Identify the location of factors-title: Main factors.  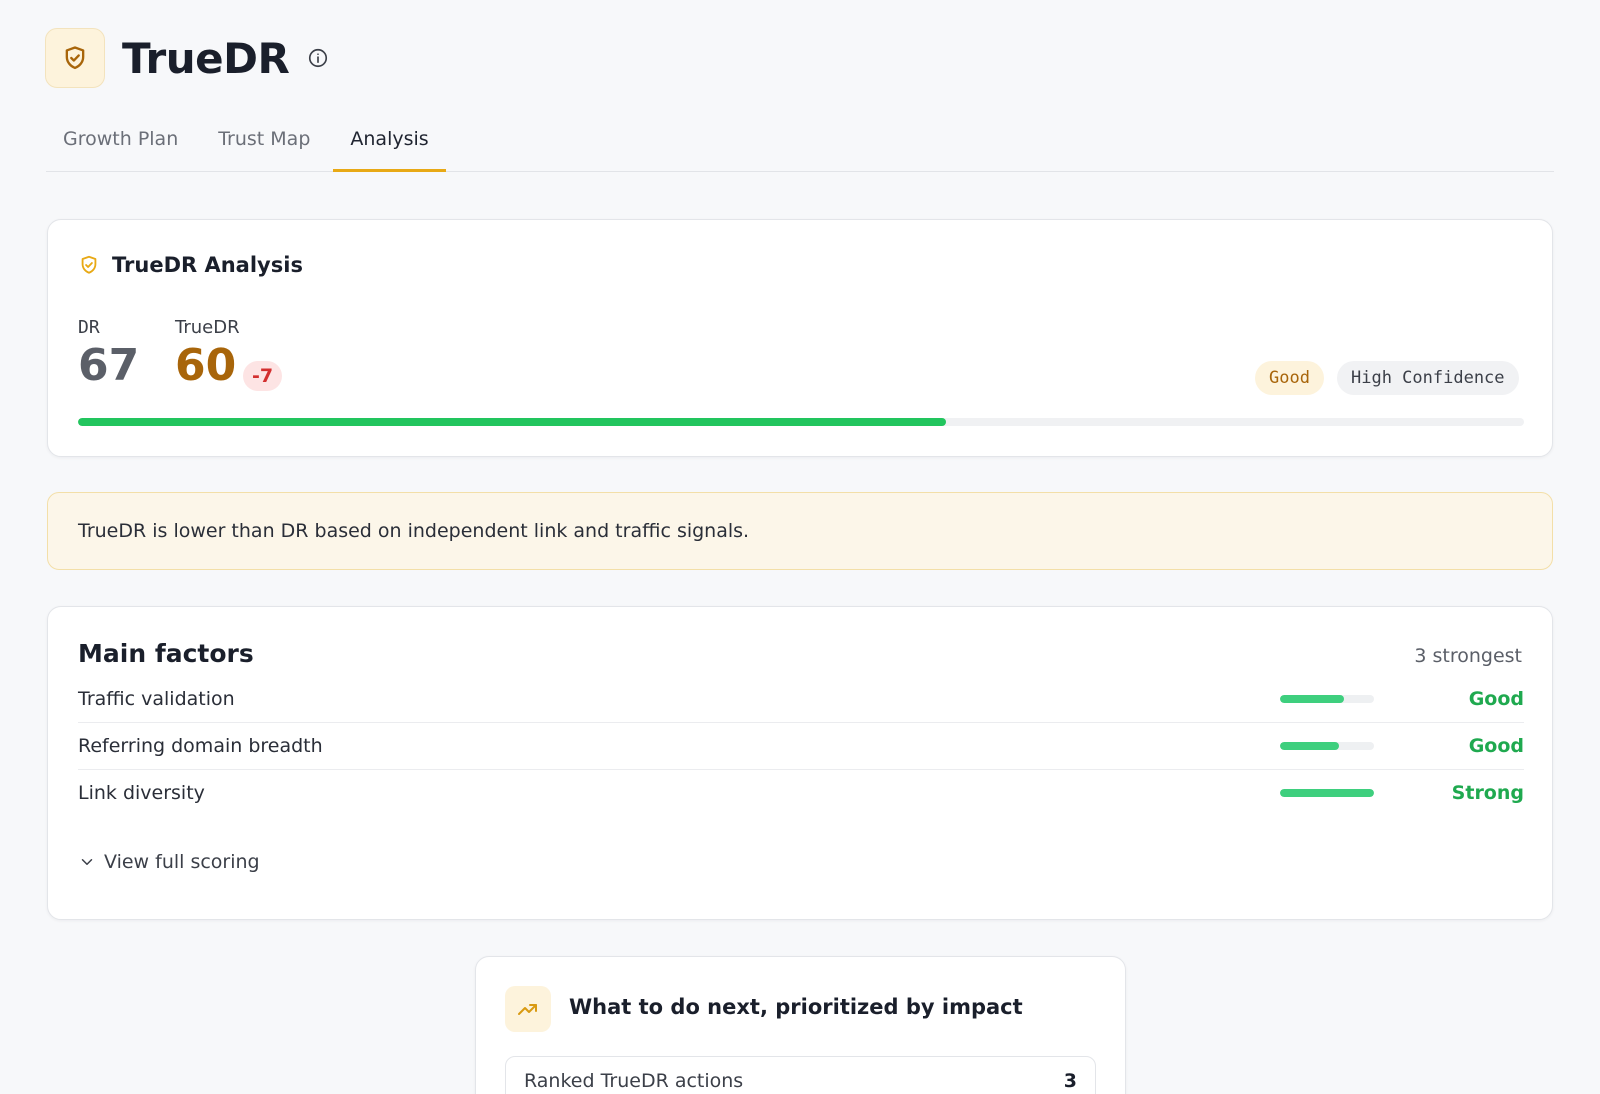
(166, 653).